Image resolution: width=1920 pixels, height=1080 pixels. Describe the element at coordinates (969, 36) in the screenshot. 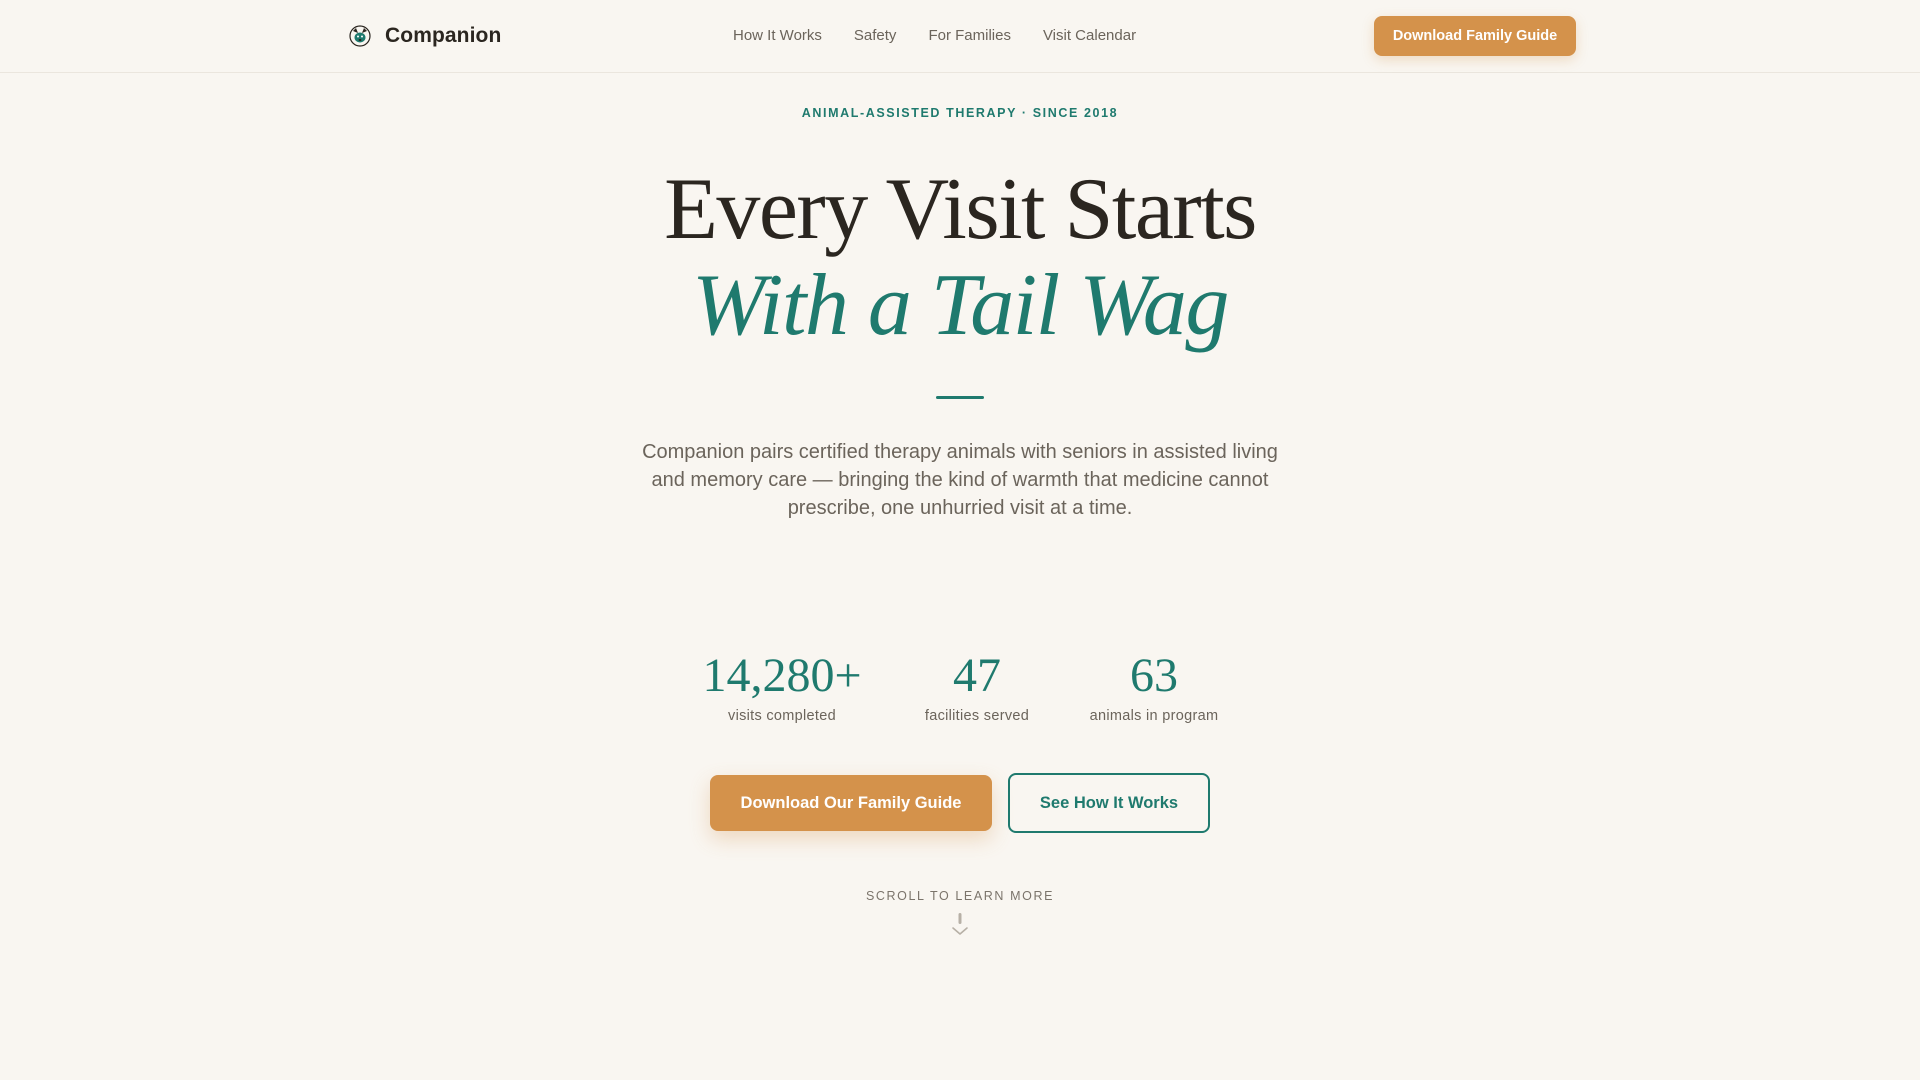

I see `nav-for-families: For Families` at that location.